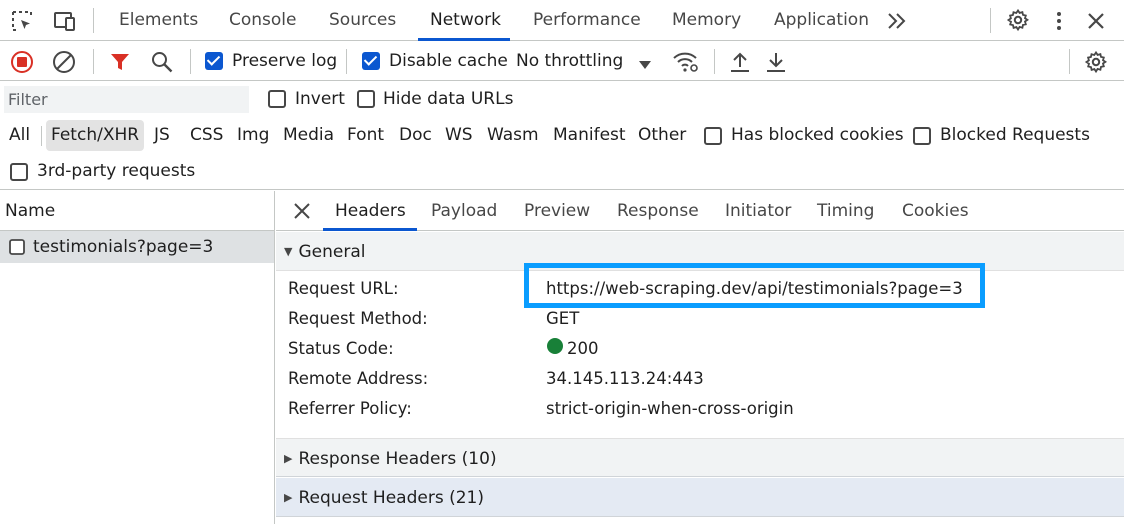 The image size is (1124, 524). What do you see at coordinates (308, 135) in the screenshot?
I see `filter-type-media: Media` at bounding box center [308, 135].